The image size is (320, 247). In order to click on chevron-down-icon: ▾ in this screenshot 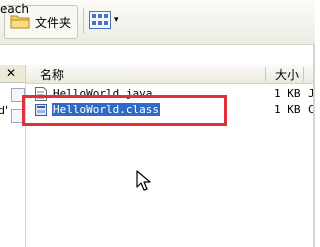, I will do `click(116, 20)`.